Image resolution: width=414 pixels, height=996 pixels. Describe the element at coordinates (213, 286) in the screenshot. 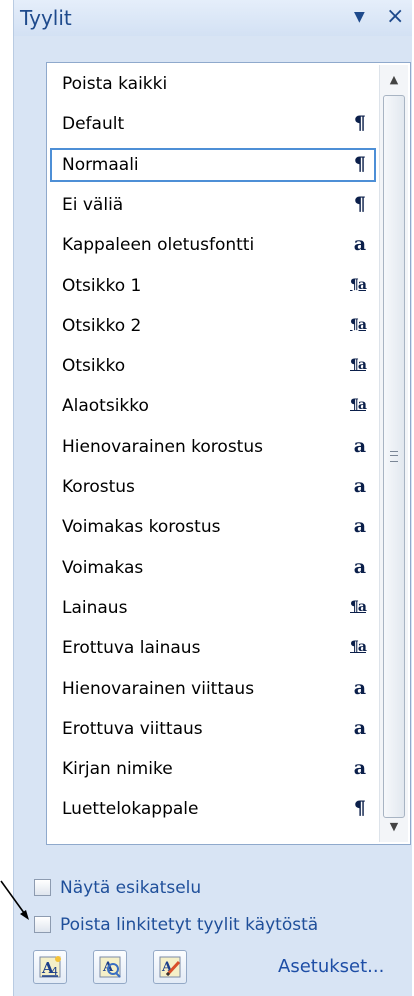

I see `style-item: Otsikko 1 ¶a` at that location.